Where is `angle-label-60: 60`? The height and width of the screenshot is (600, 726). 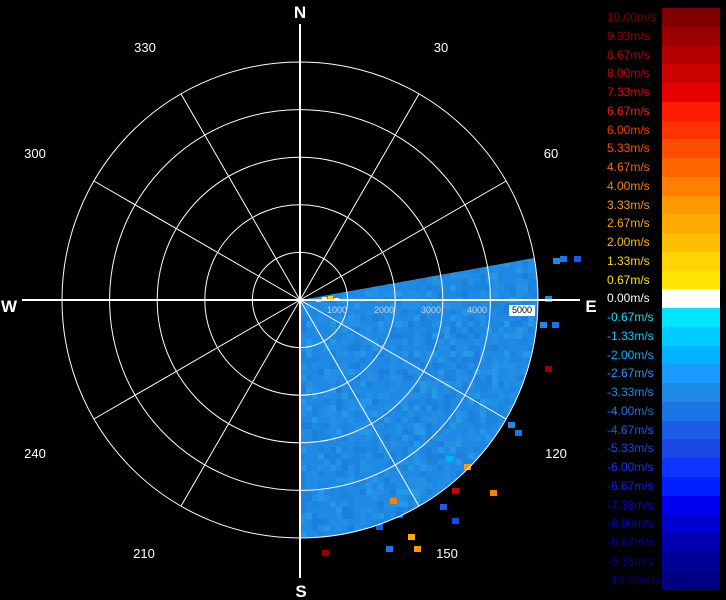 angle-label-60: 60 is located at coordinates (551, 153).